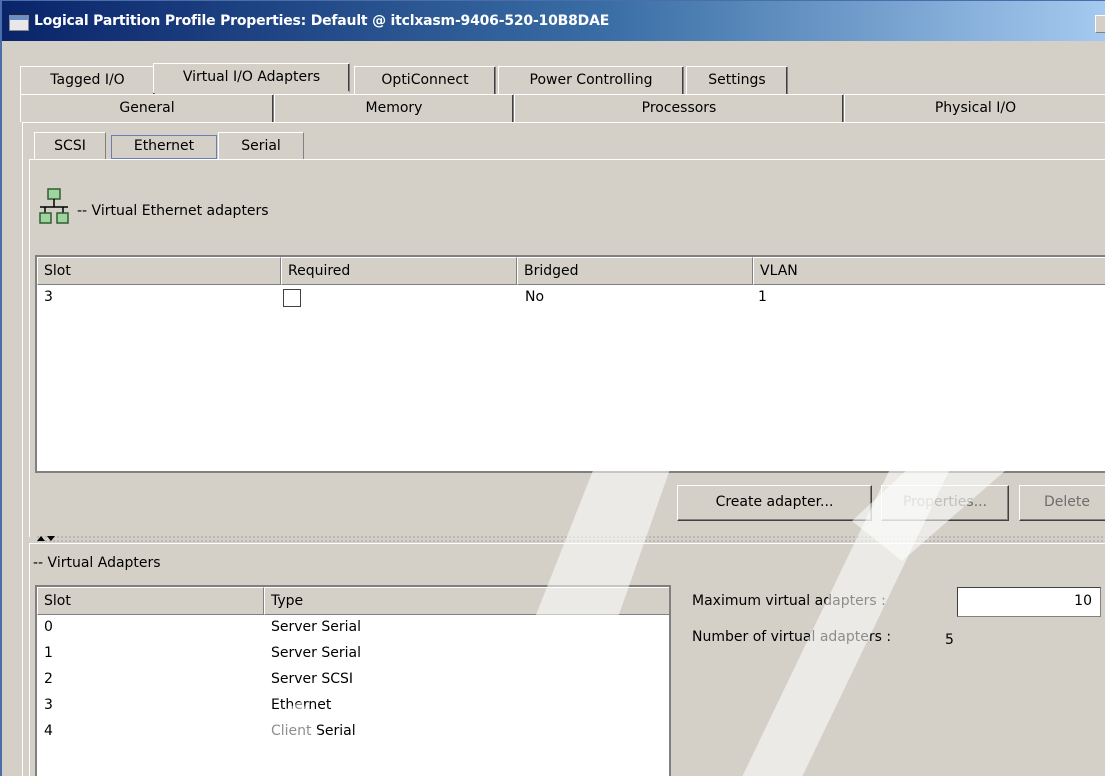 Image resolution: width=1105 pixels, height=776 pixels. I want to click on tab-general: General, so click(147, 108).